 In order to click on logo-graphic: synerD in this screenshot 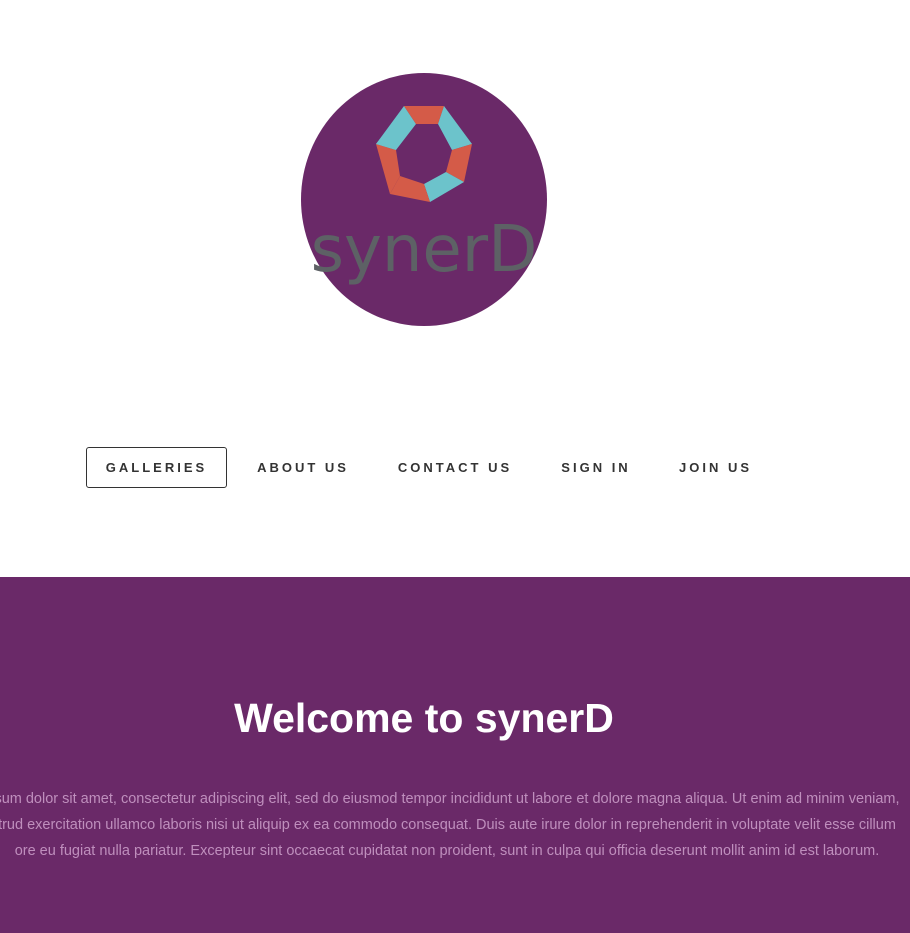, I will do `click(424, 199)`.